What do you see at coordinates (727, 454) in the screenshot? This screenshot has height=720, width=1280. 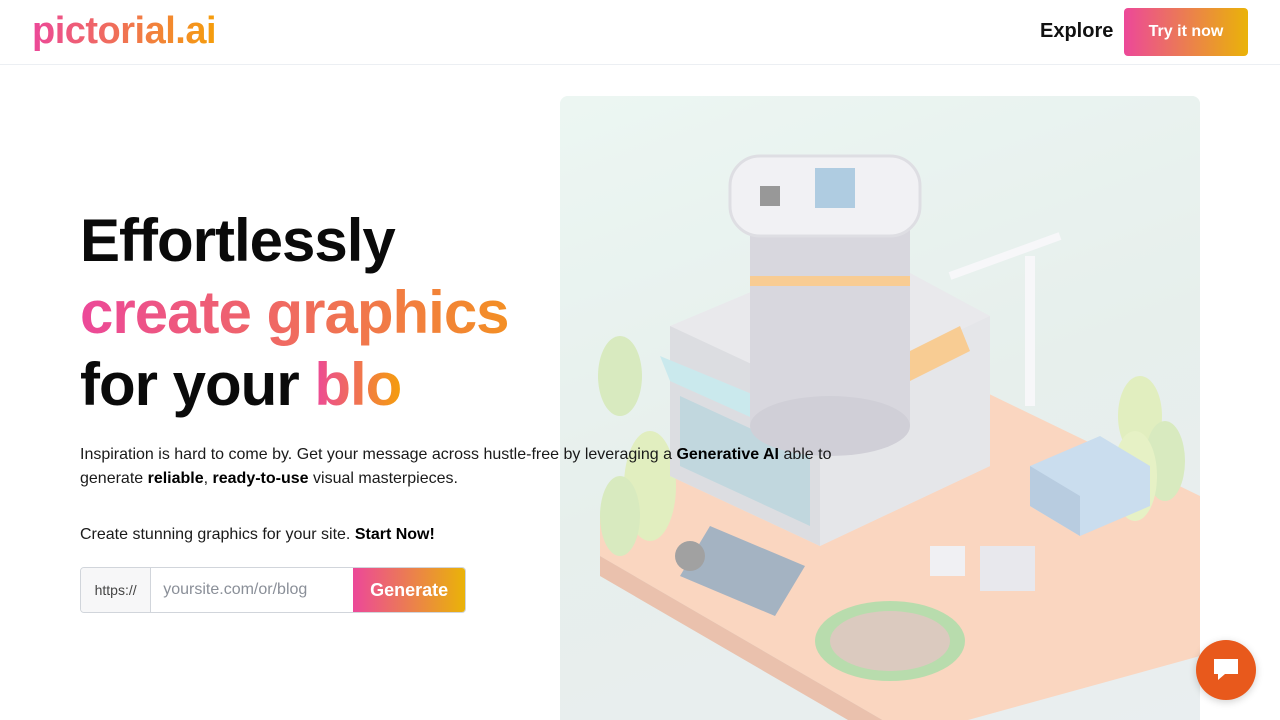 I see `intro-bold-generative-ai: Generative AI` at bounding box center [727, 454].